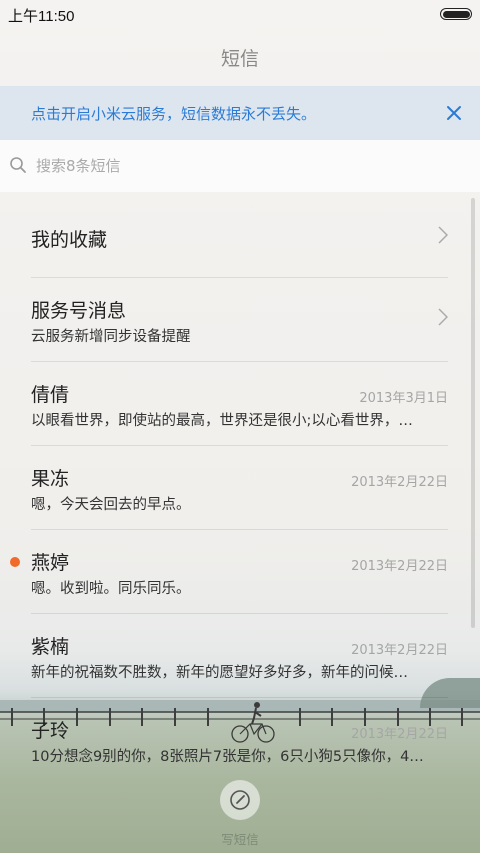 The height and width of the screenshot is (853, 480). Describe the element at coordinates (240, 838) in the screenshot. I see `compose-label: 写短信` at that location.